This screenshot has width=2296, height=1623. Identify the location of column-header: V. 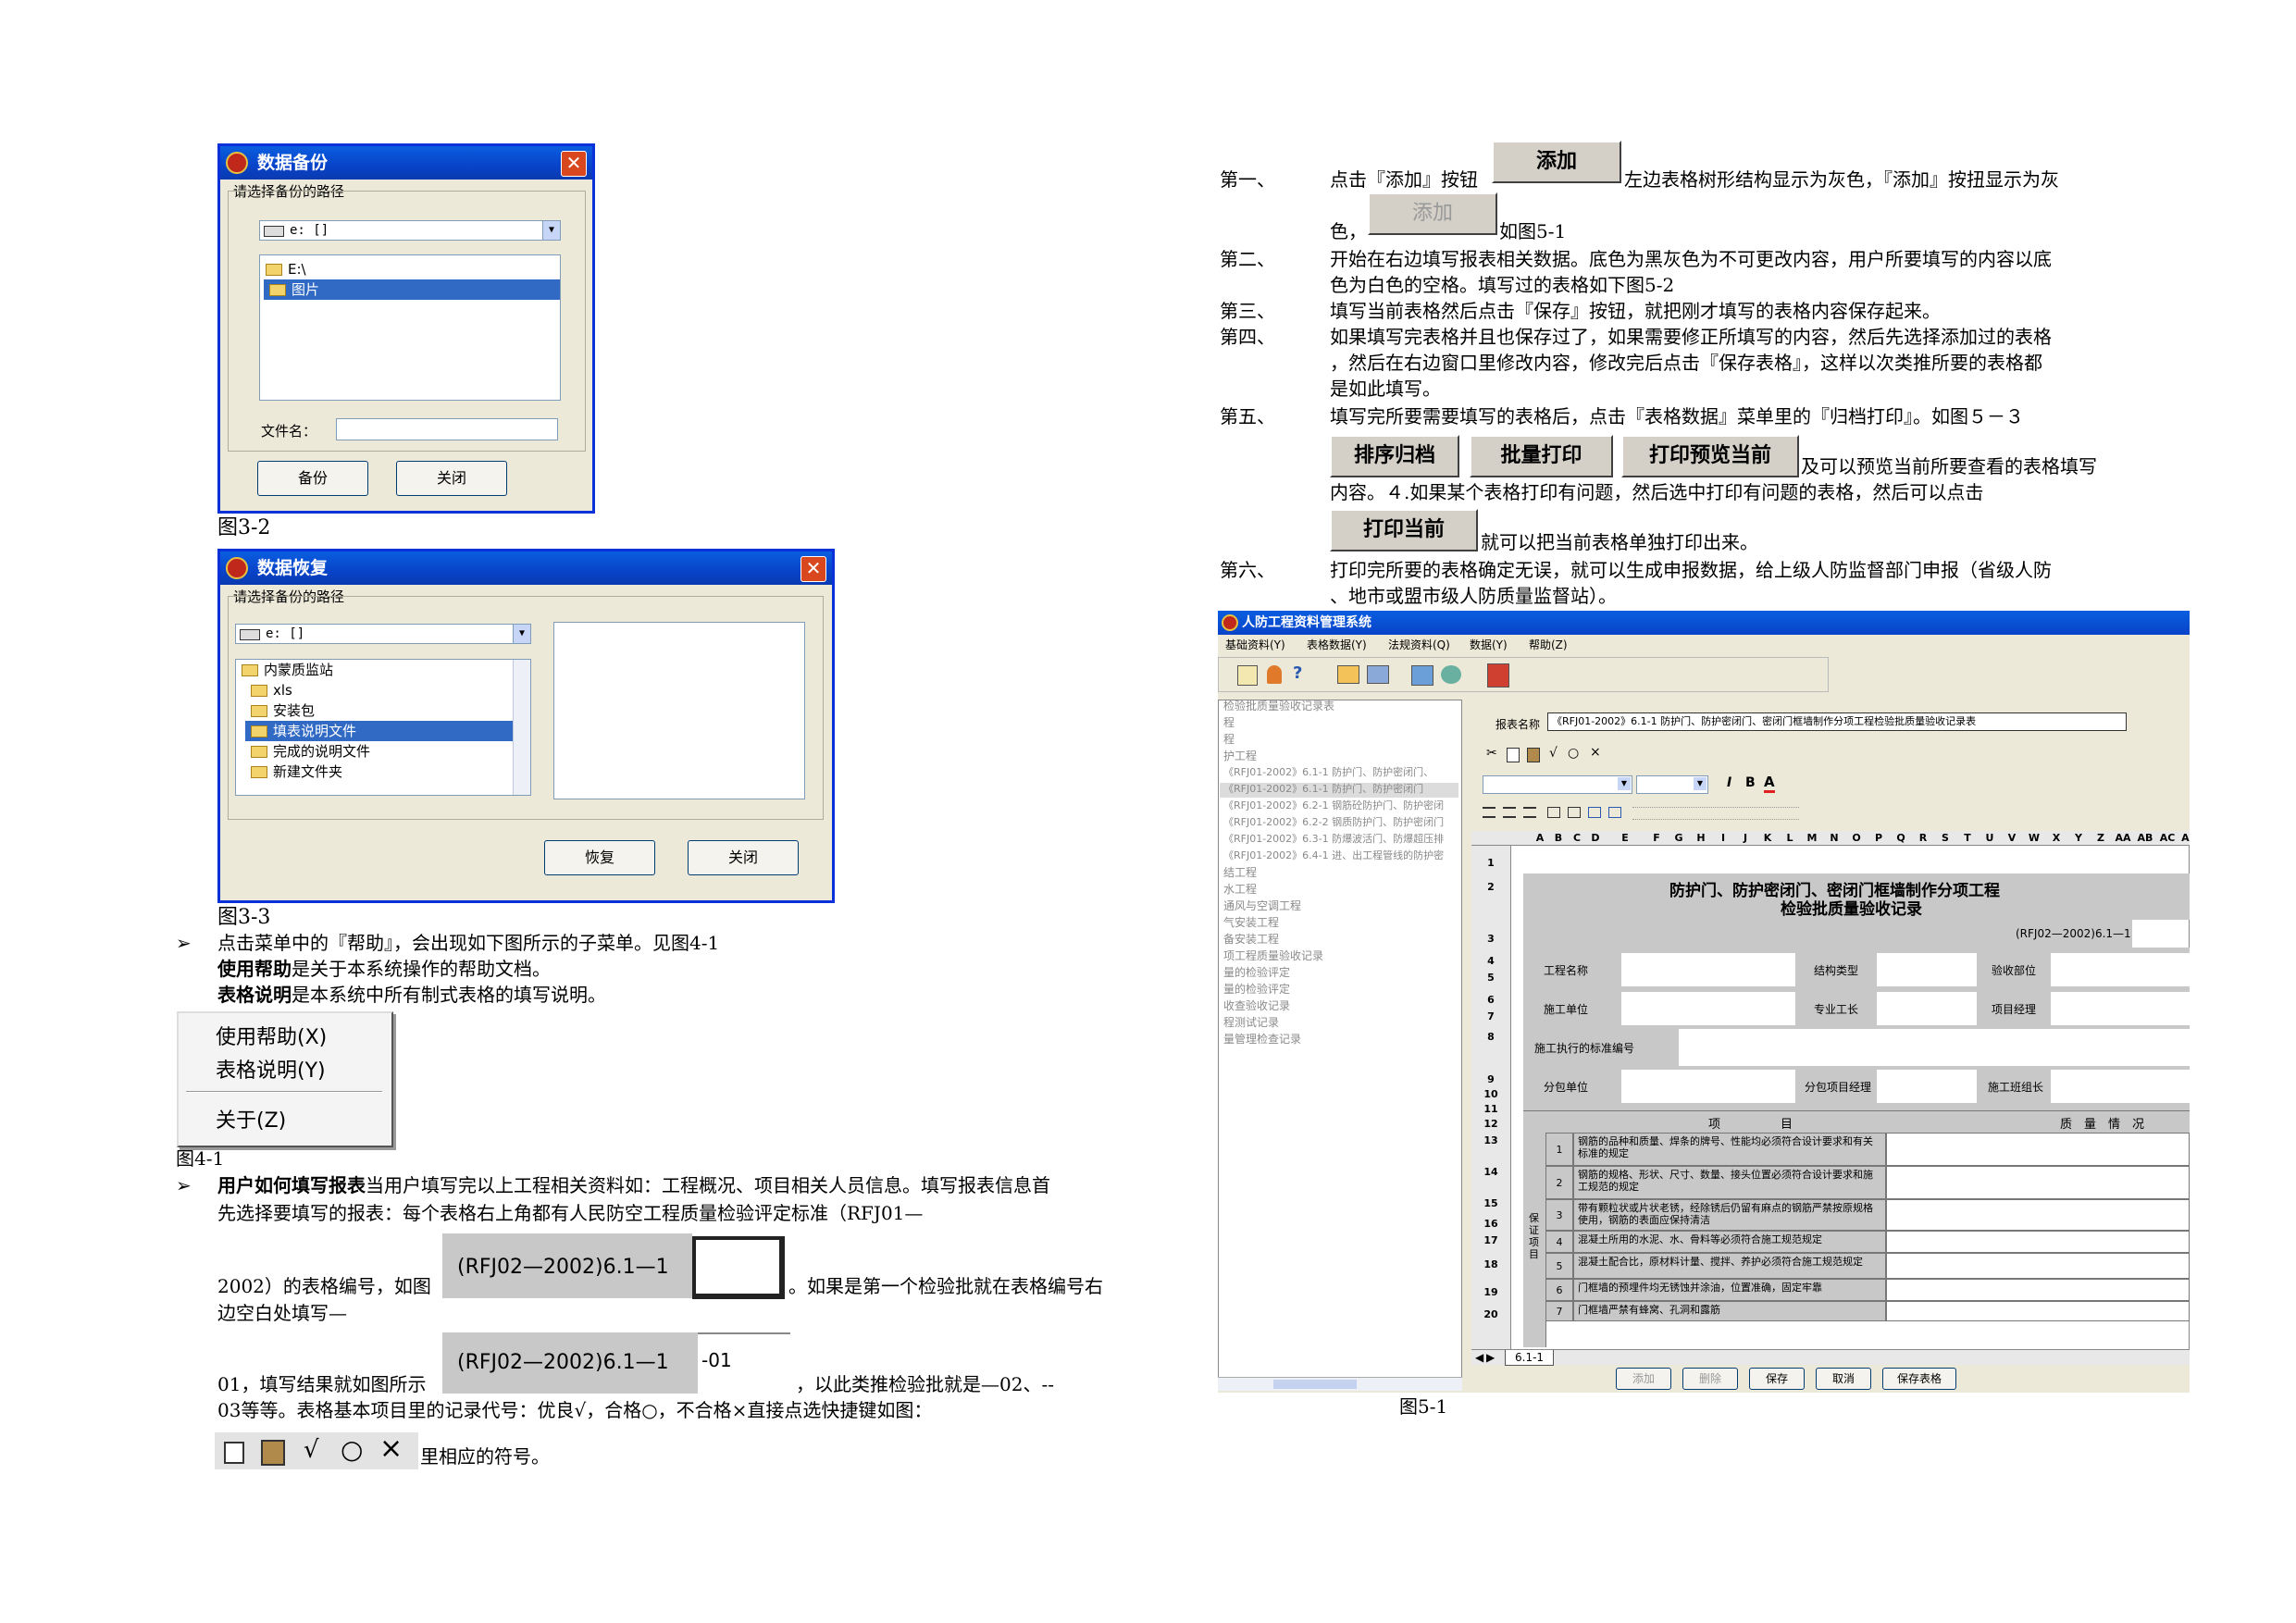
(2012, 838).